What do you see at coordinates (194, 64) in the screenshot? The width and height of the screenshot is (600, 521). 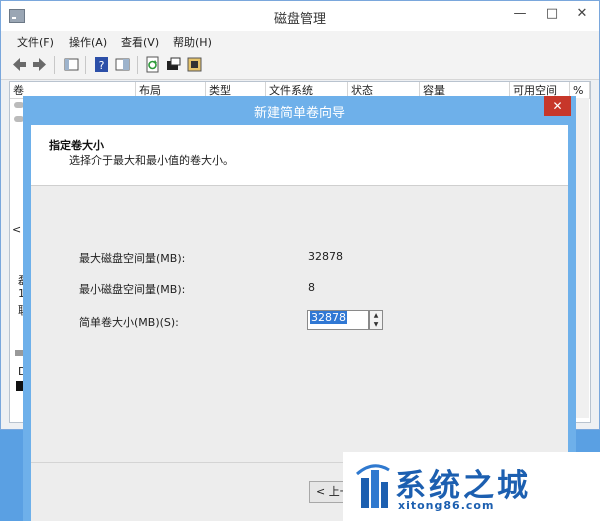 I see `settings-icon` at bounding box center [194, 64].